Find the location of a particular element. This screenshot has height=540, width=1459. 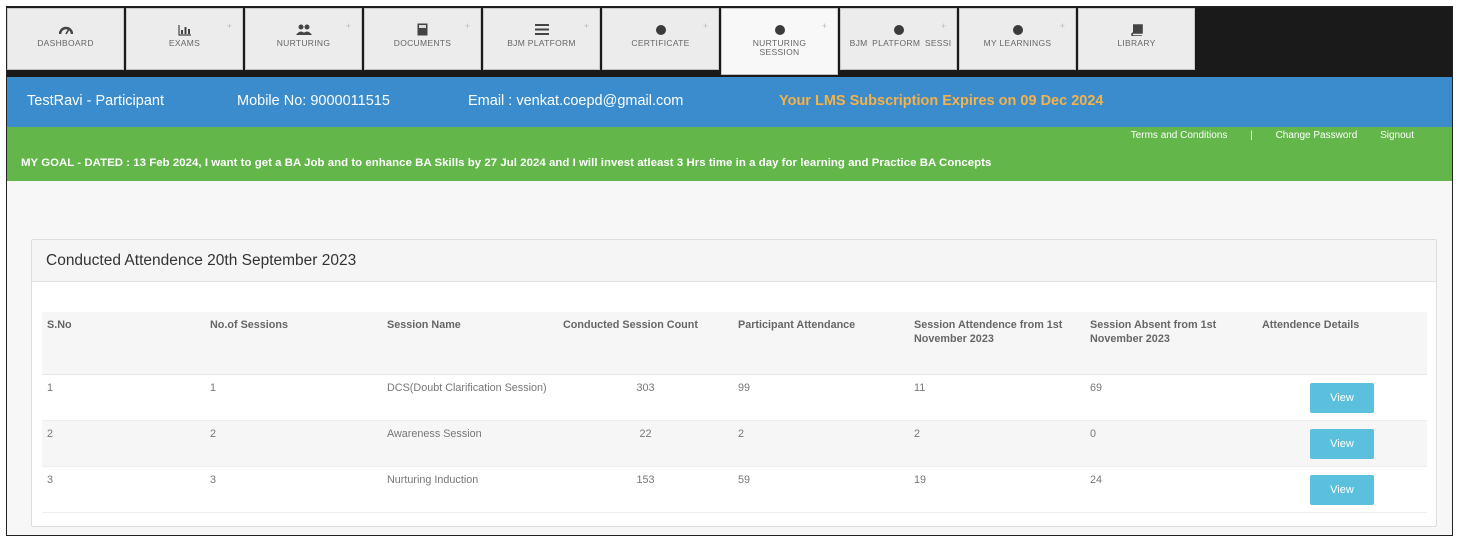

tab-library: LIBRARY is located at coordinates (1136, 39).